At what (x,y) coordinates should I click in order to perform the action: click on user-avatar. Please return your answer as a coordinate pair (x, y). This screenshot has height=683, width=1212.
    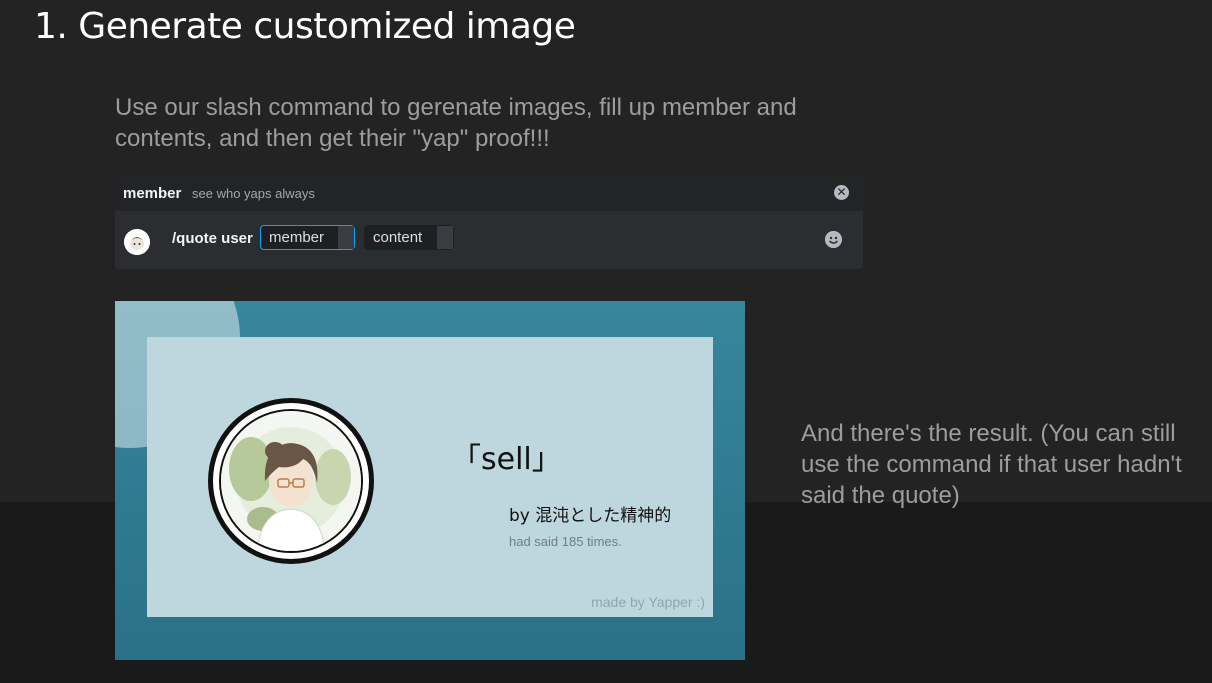
    Looking at the image, I should click on (291, 481).